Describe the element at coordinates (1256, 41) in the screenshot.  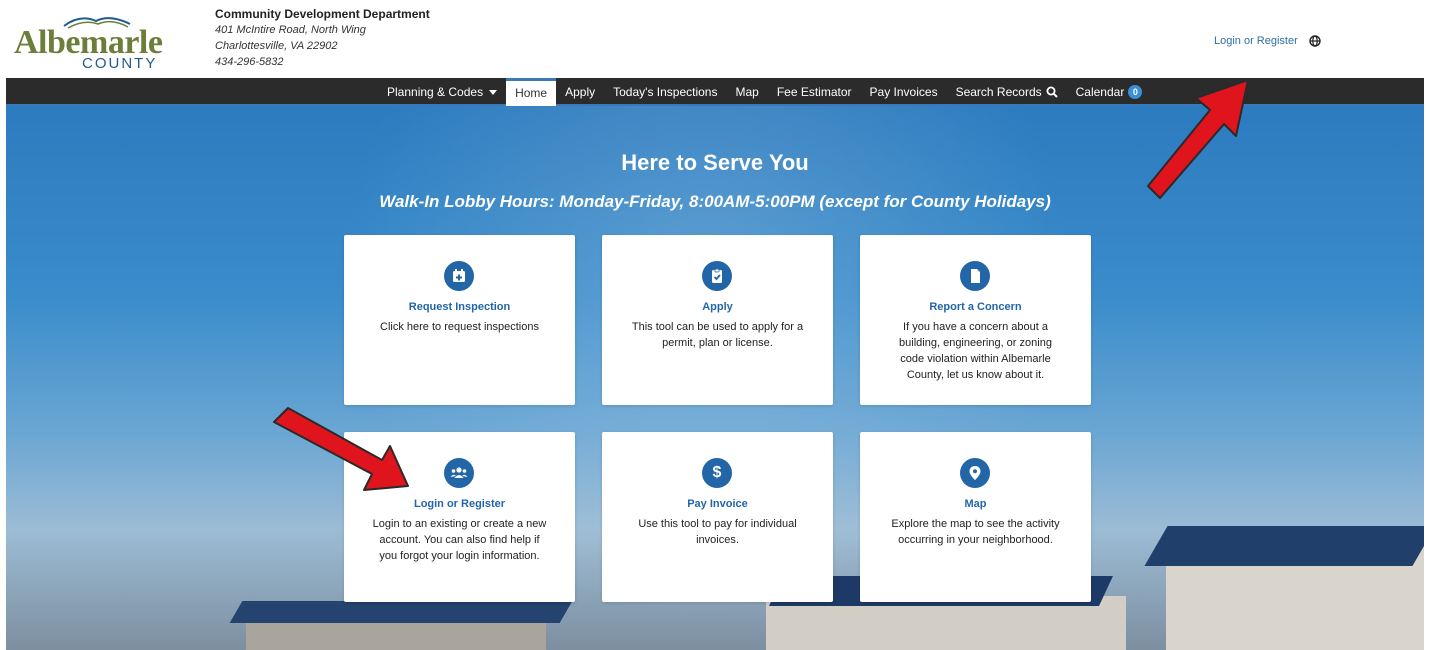
I see `header-login-link: Login or Register` at that location.